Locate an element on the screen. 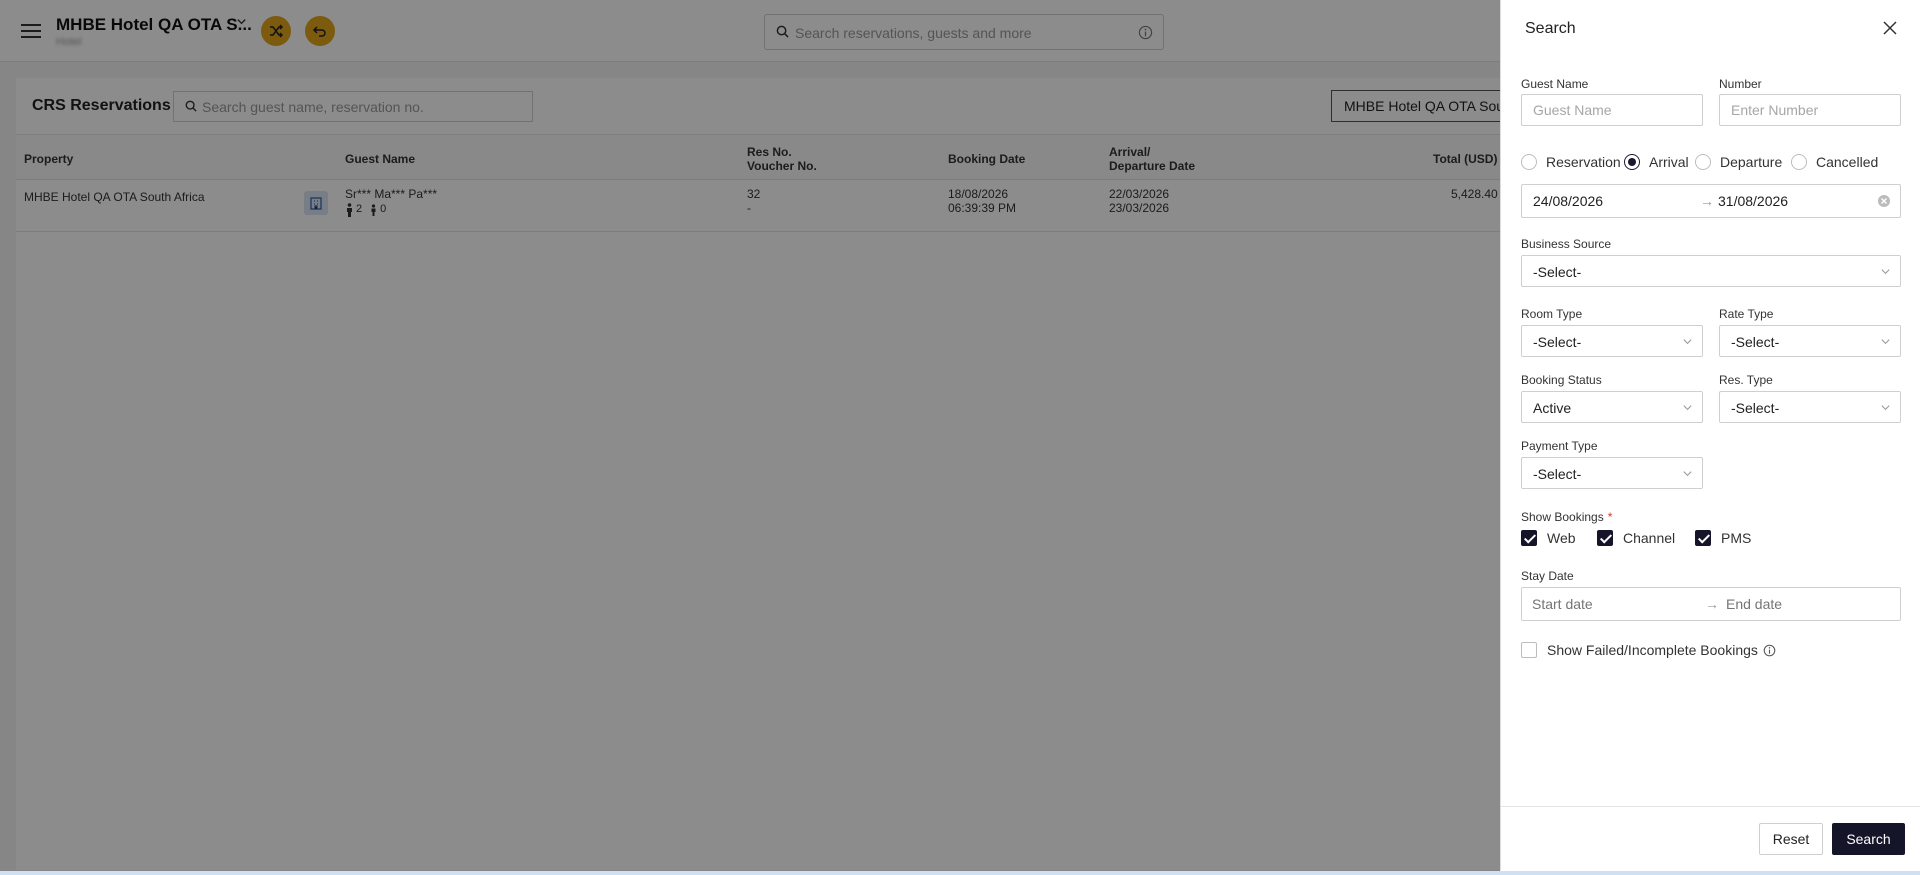 The image size is (1920, 875). bottom-strip is located at coordinates (960, 873).